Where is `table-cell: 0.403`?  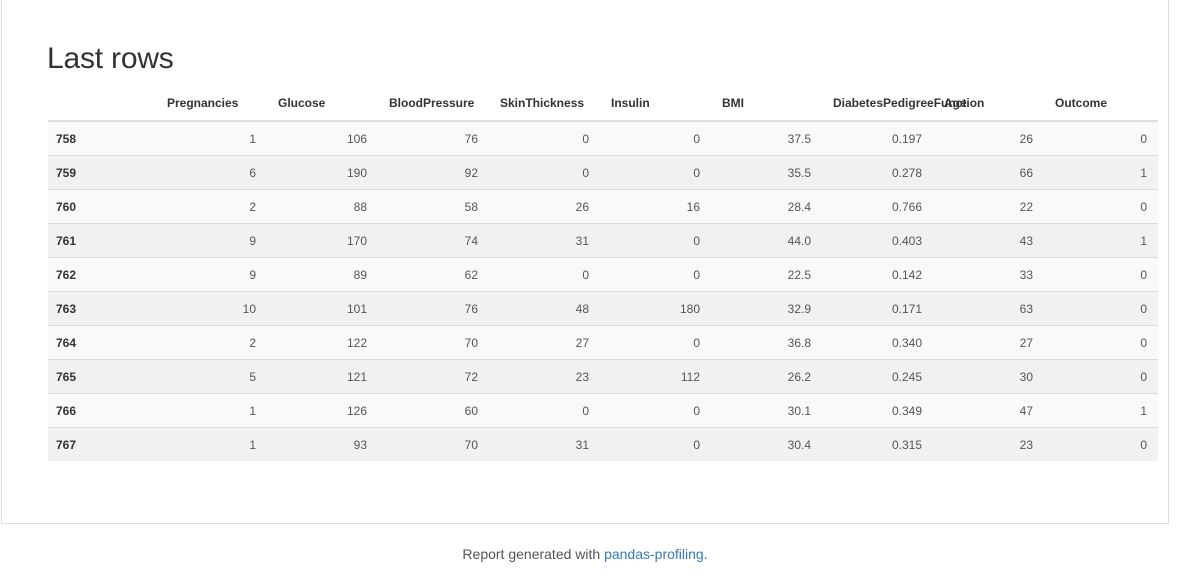
table-cell: 0.403 is located at coordinates (877, 240).